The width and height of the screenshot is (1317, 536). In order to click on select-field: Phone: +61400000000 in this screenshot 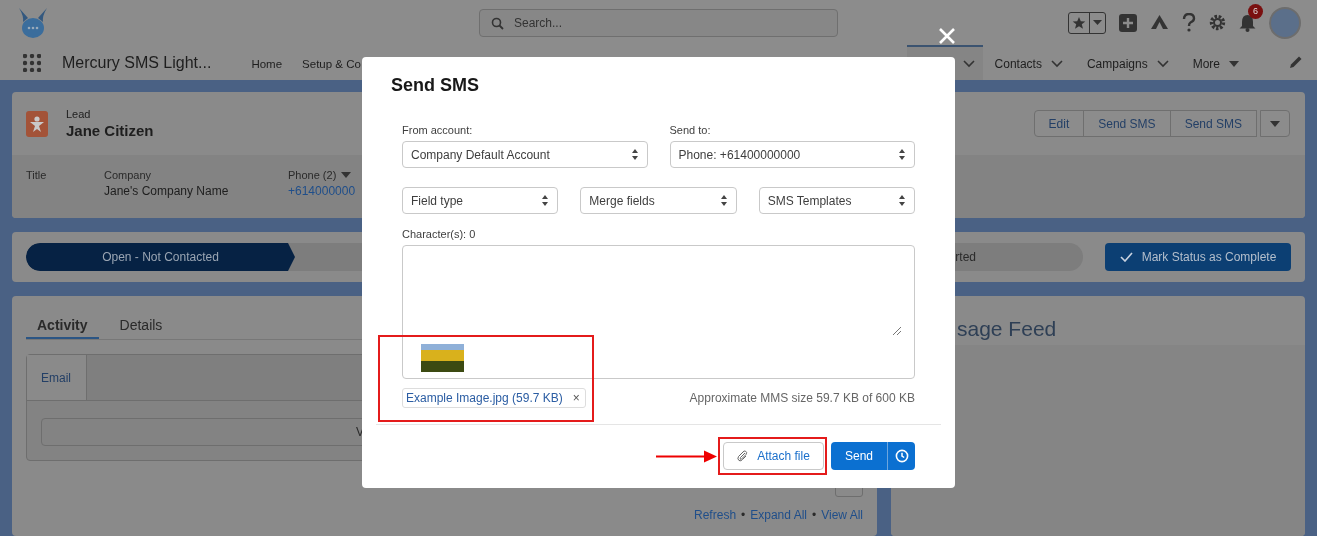, I will do `click(792, 154)`.